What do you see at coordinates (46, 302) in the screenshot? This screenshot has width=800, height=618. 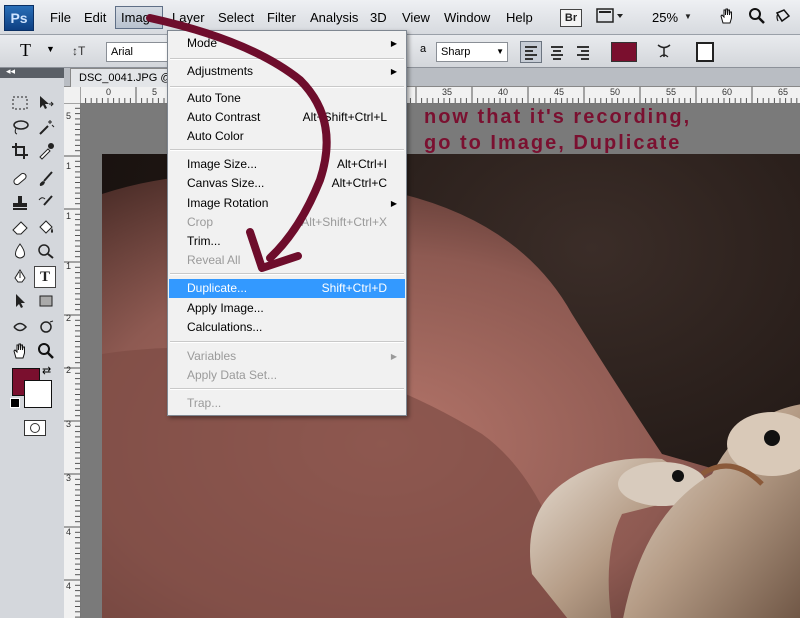 I see `rectangle-tool-icon` at bounding box center [46, 302].